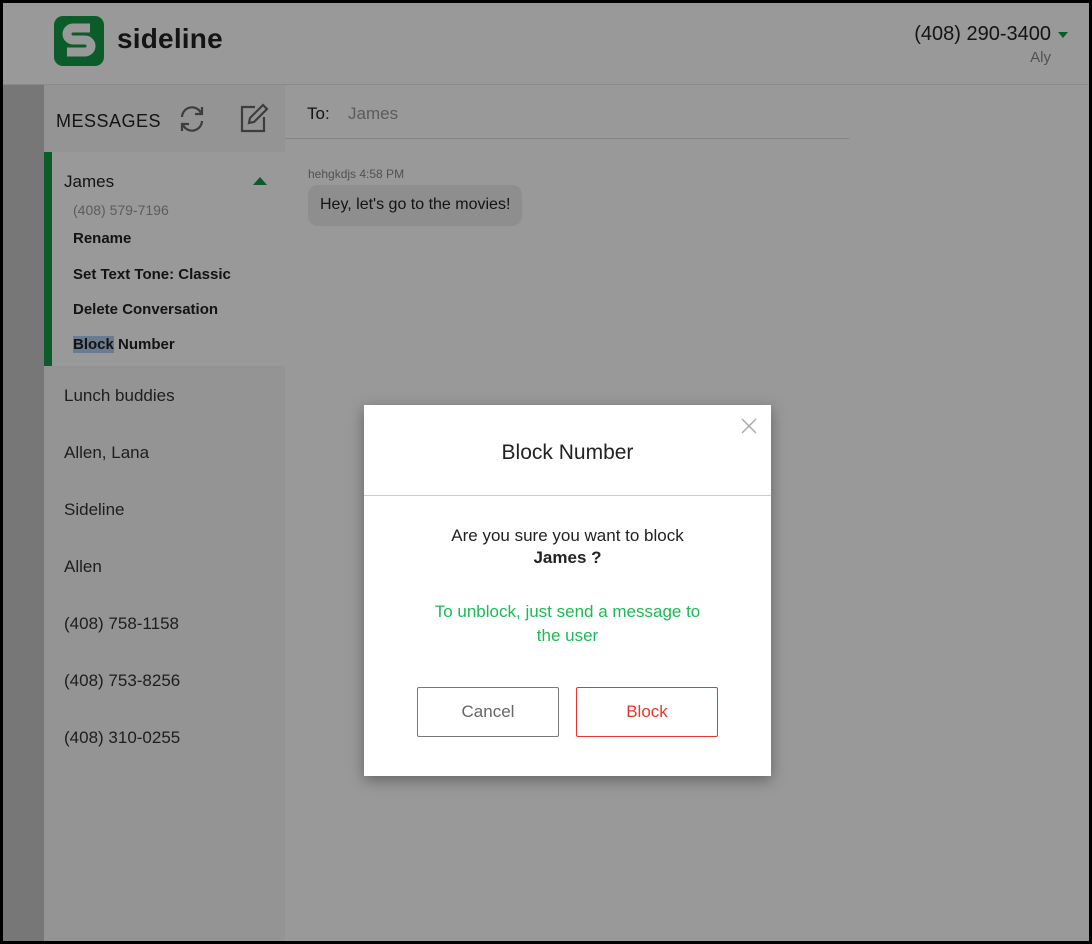 This screenshot has height=944, width=1092. What do you see at coordinates (567, 495) in the screenshot?
I see `dialog-divider` at bounding box center [567, 495].